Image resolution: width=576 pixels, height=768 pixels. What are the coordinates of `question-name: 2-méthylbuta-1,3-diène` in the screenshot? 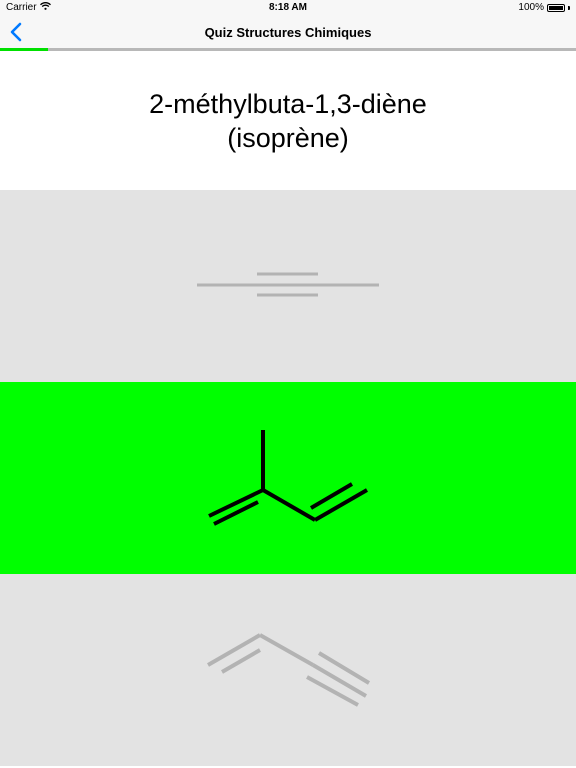 It's located at (288, 103).